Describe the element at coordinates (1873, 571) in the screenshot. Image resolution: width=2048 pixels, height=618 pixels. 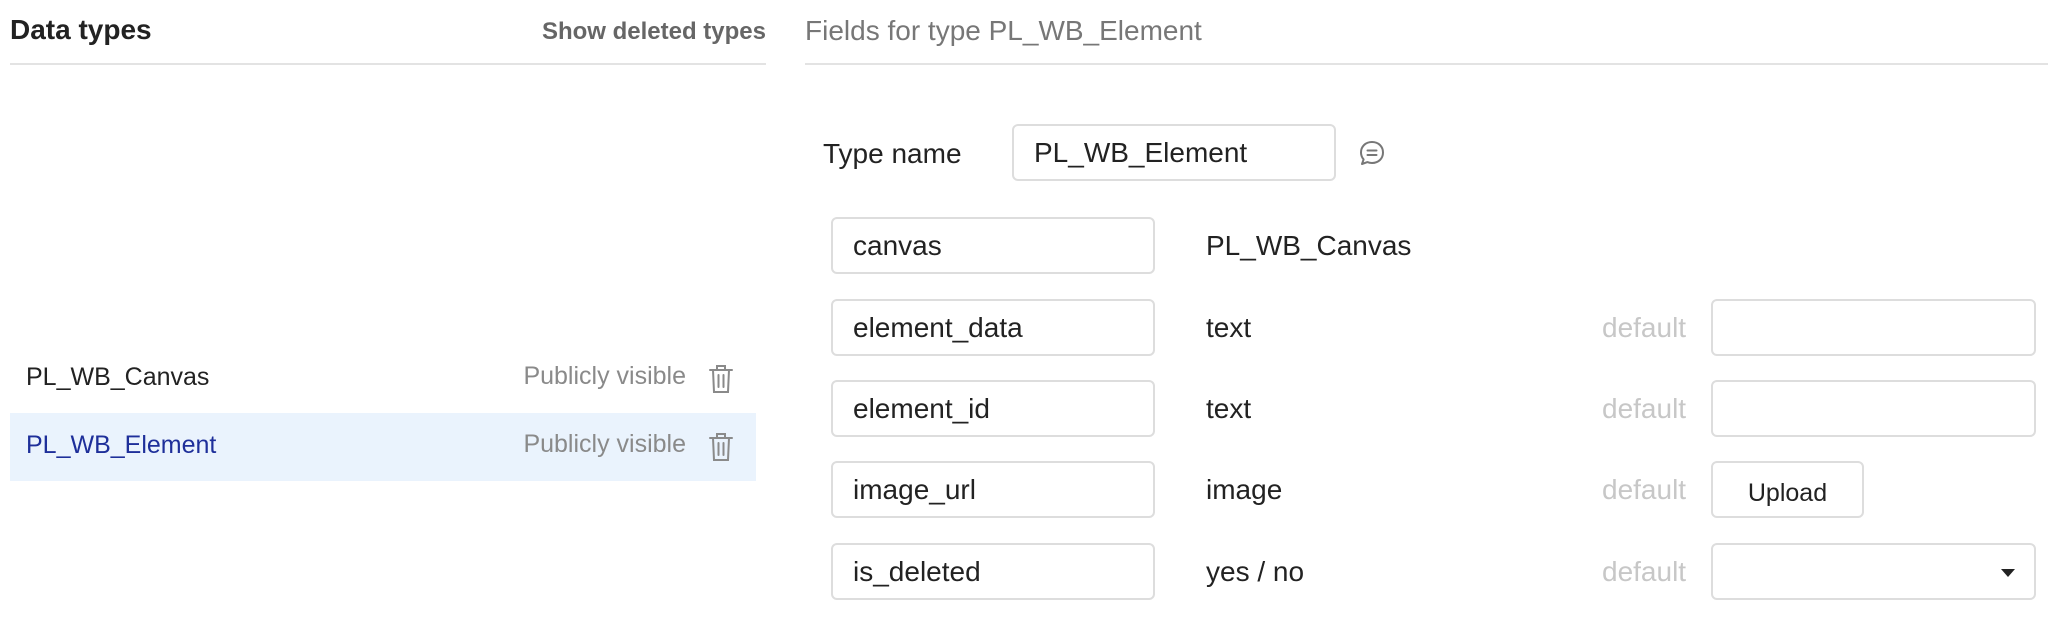
I see `default-value-select` at that location.